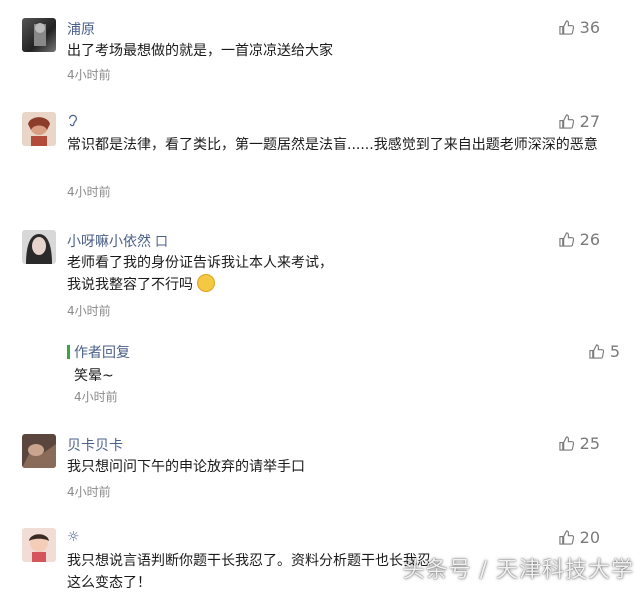 The height and width of the screenshot is (594, 640). What do you see at coordinates (117, 241) in the screenshot?
I see `comment-username: 小呀嘛小依然口` at bounding box center [117, 241].